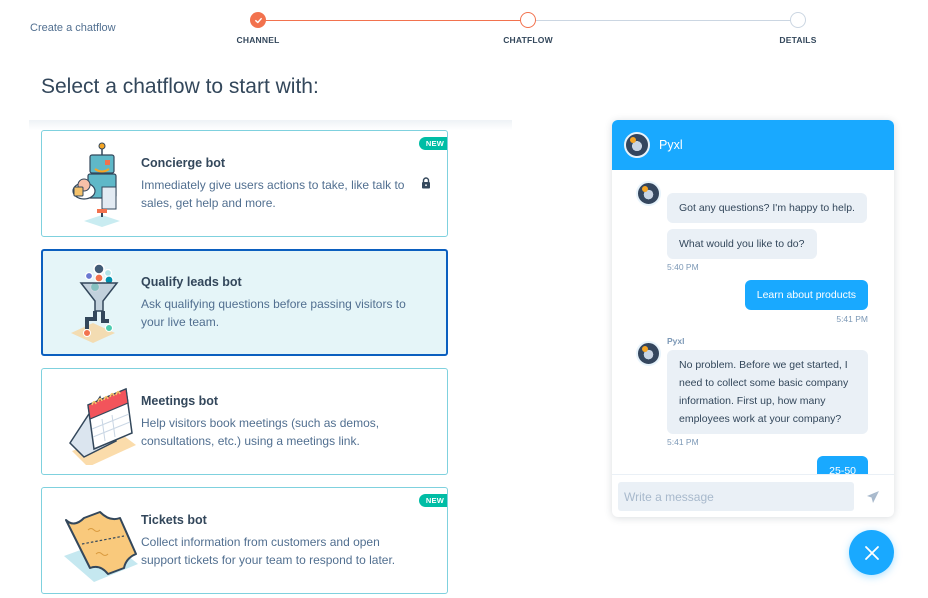 The image size is (928, 598). I want to click on message-timestamp: 5:40 PM, so click(683, 267).